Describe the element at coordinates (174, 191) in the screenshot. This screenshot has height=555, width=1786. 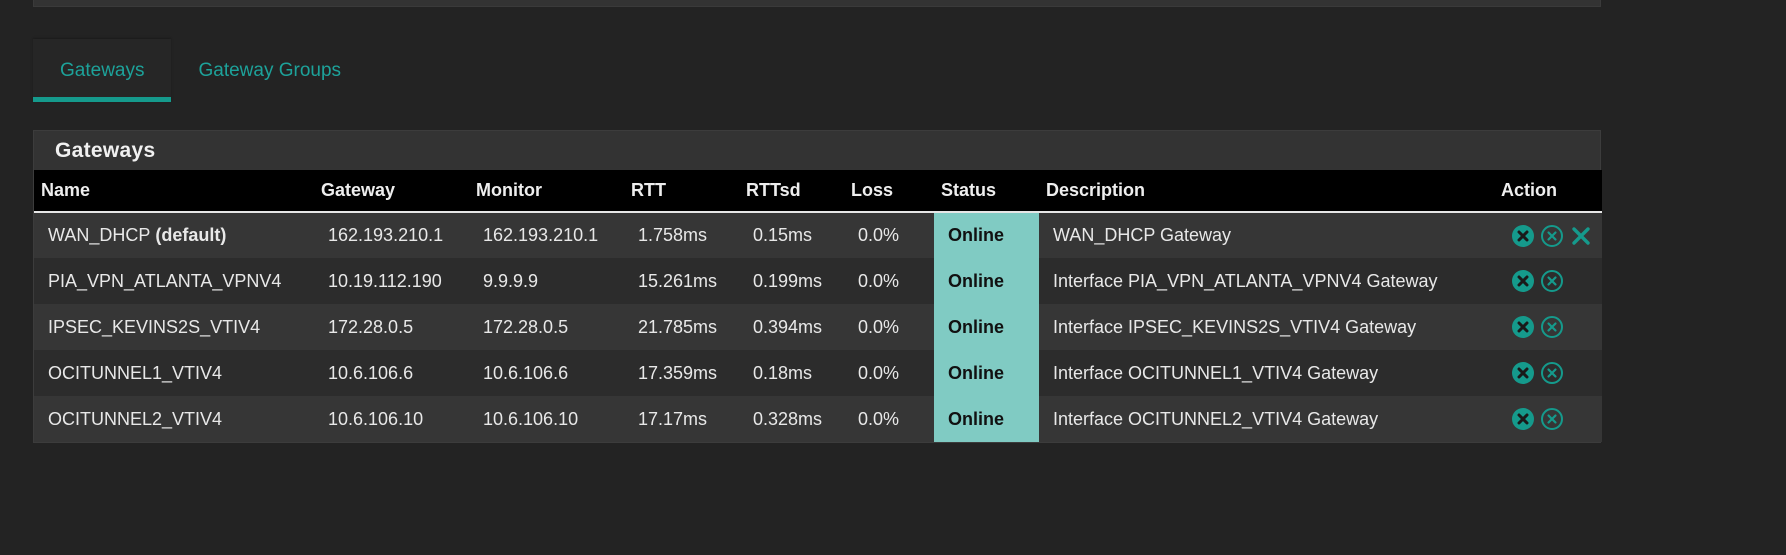
I see `col-header-name: Name` at that location.